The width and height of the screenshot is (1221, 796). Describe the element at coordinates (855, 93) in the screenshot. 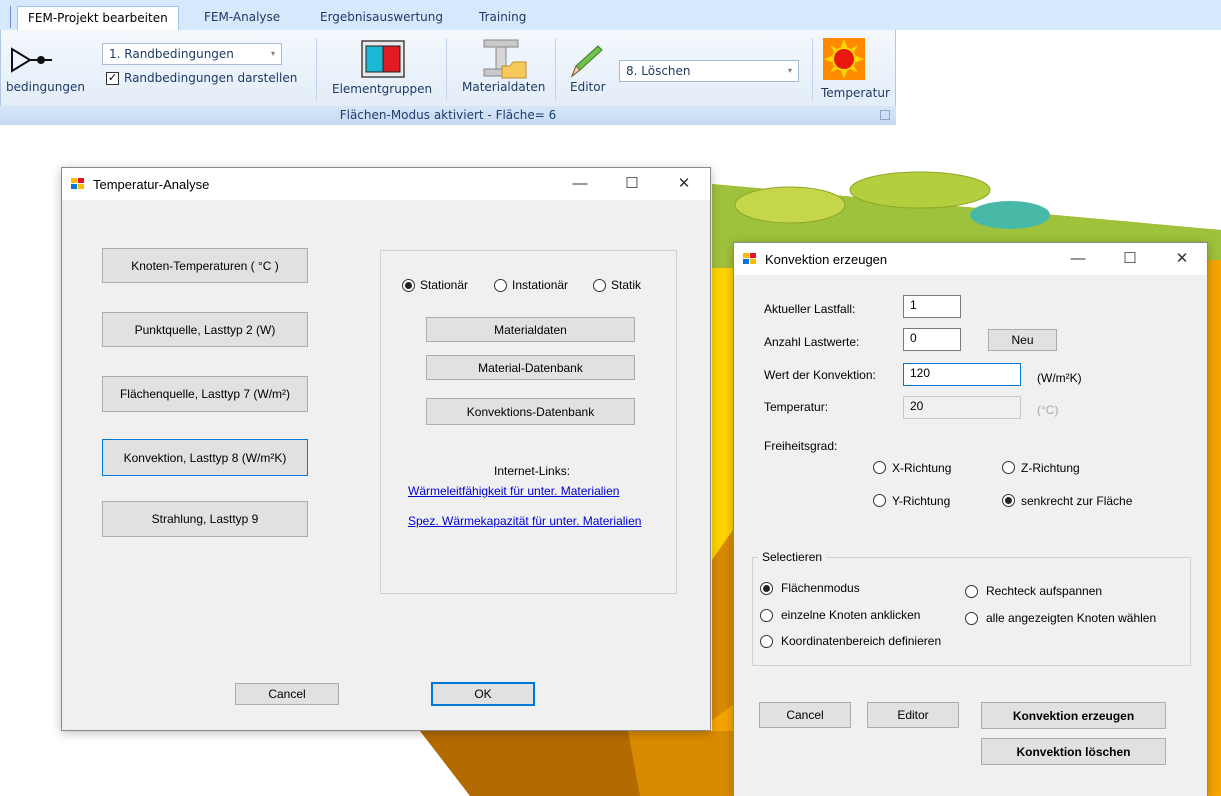

I see `temperatur-label: Temperatur` at that location.